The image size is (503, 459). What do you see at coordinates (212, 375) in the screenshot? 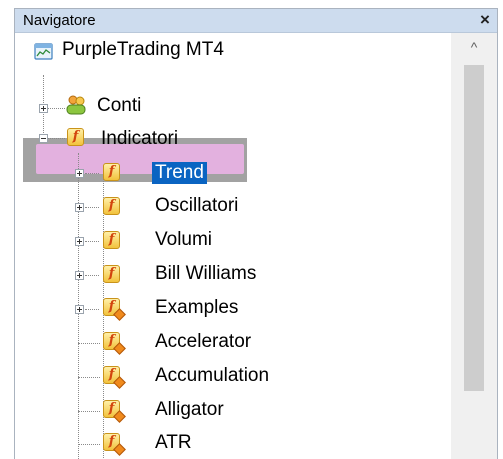
I see `tree-item-label: Accumulation` at bounding box center [212, 375].